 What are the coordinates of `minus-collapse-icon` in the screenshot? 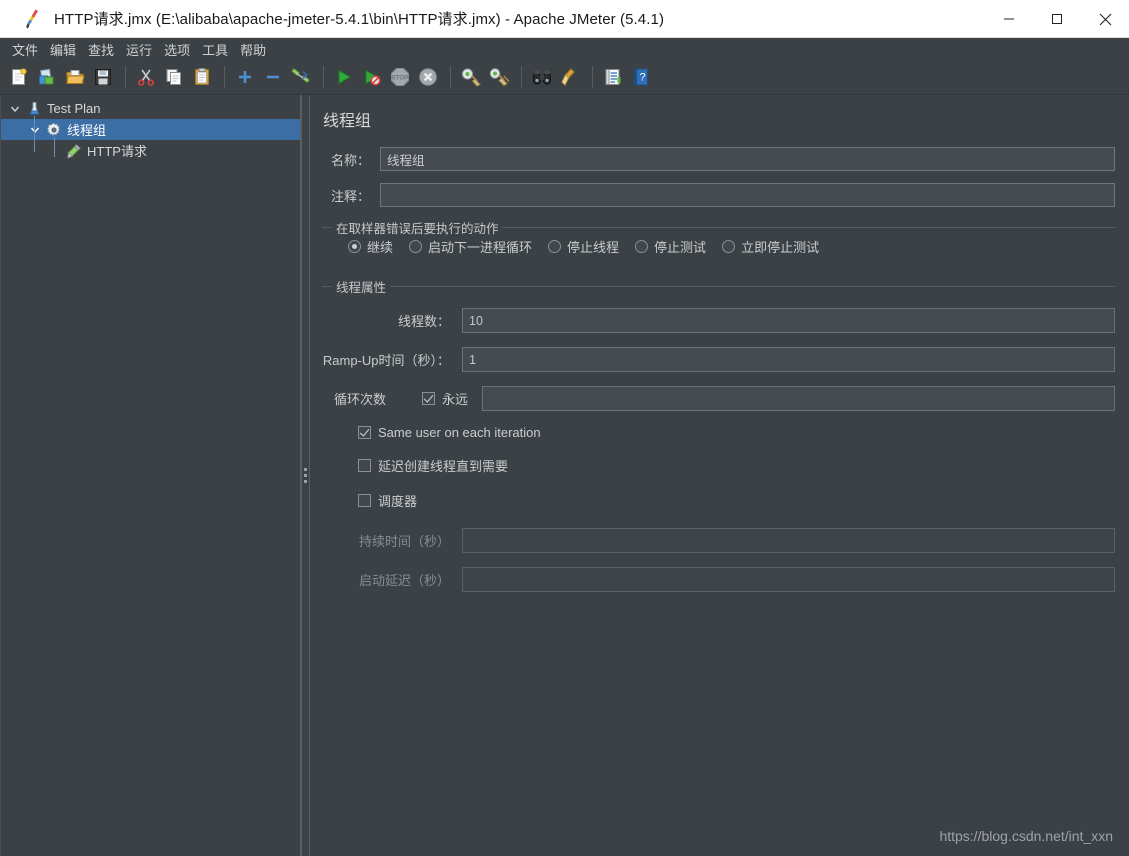 It's located at (273, 77).